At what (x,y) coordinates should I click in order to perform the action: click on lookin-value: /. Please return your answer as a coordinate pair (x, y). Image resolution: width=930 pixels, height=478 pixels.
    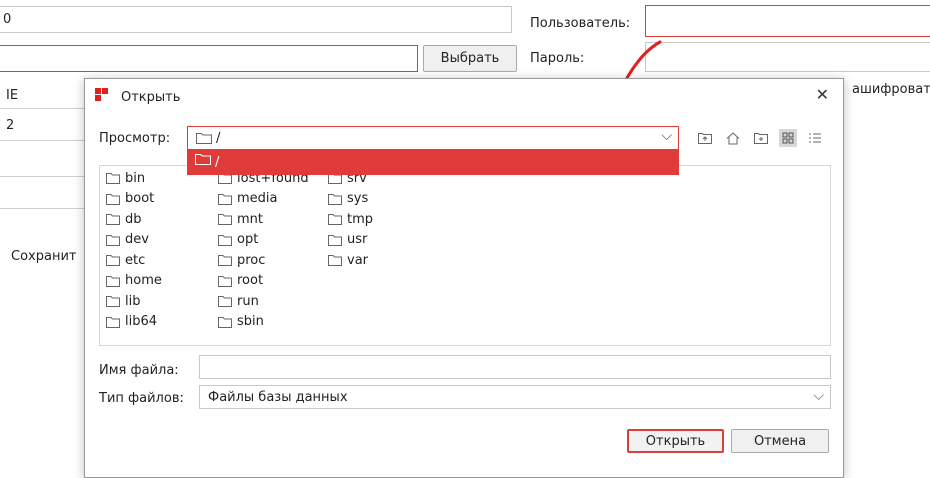
    Looking at the image, I should click on (218, 138).